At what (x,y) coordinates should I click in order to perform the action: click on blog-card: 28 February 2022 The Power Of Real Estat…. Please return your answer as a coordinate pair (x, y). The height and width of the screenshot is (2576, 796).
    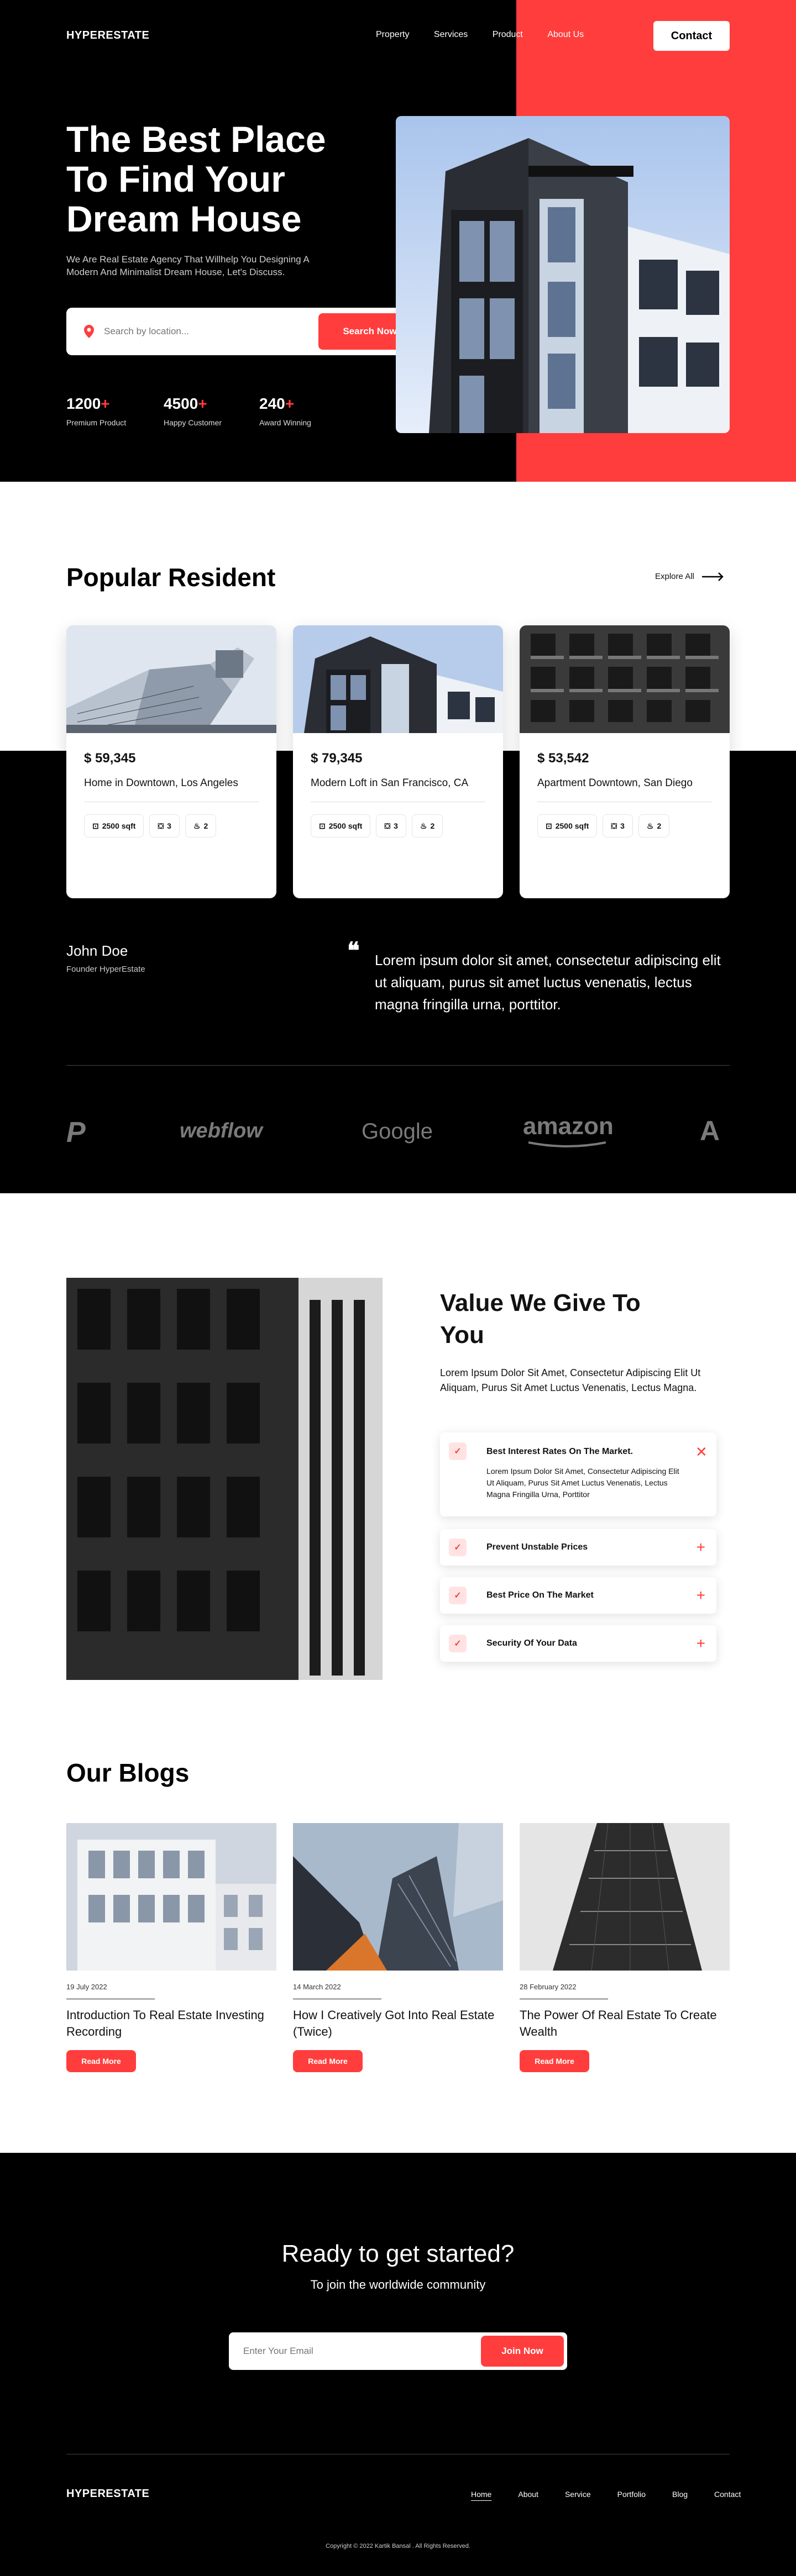
    Looking at the image, I should click on (625, 1947).